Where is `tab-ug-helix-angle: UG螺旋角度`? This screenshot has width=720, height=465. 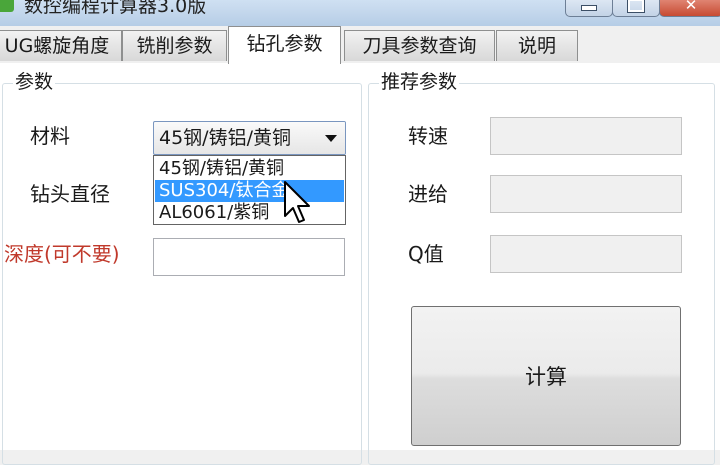 tab-ug-helix-angle: UG螺旋角度 is located at coordinates (61, 45).